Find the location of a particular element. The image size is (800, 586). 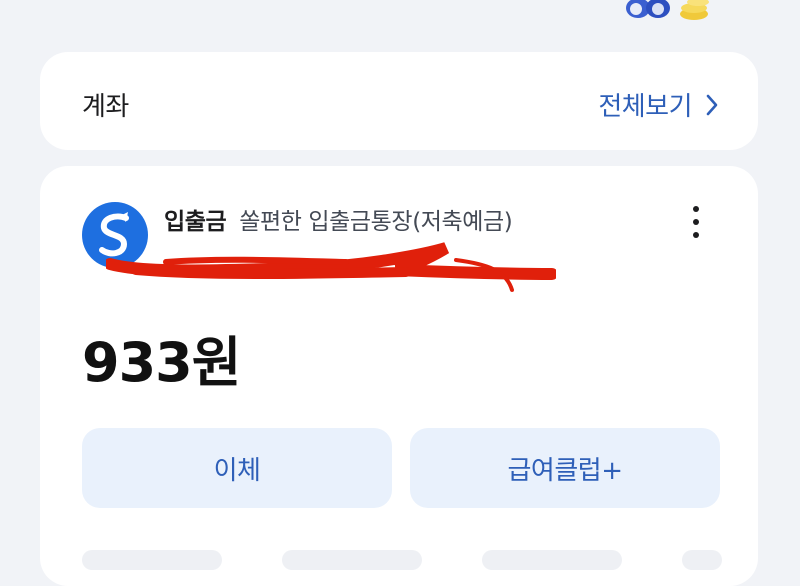

chevron-right-icon is located at coordinates (712, 105).